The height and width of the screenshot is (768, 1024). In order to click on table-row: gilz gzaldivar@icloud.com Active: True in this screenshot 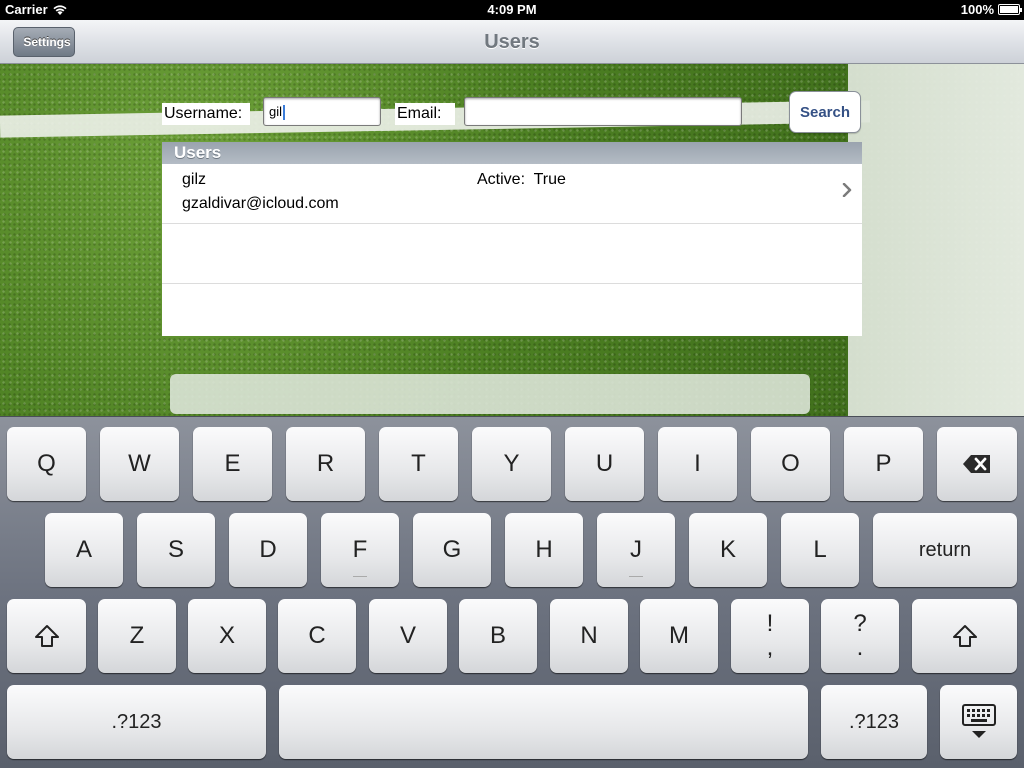, I will do `click(512, 194)`.